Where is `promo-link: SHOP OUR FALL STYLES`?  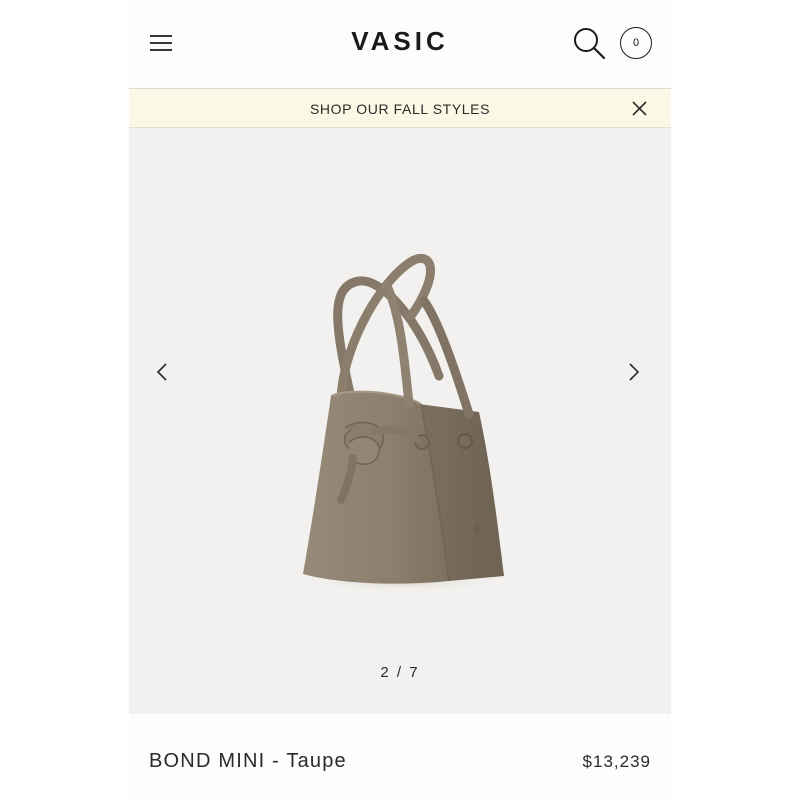 promo-link: SHOP OUR FALL STYLES is located at coordinates (400, 109).